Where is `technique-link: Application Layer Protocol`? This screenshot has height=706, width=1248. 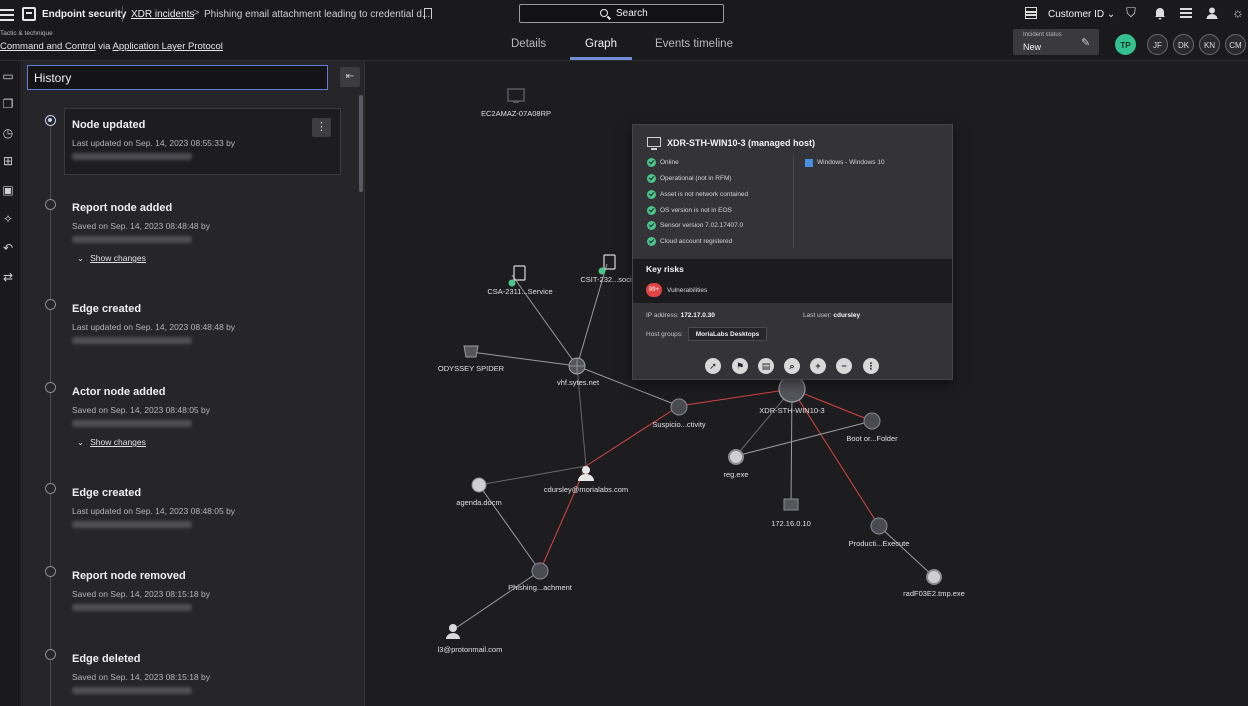
technique-link: Application Layer Protocol is located at coordinates (168, 46).